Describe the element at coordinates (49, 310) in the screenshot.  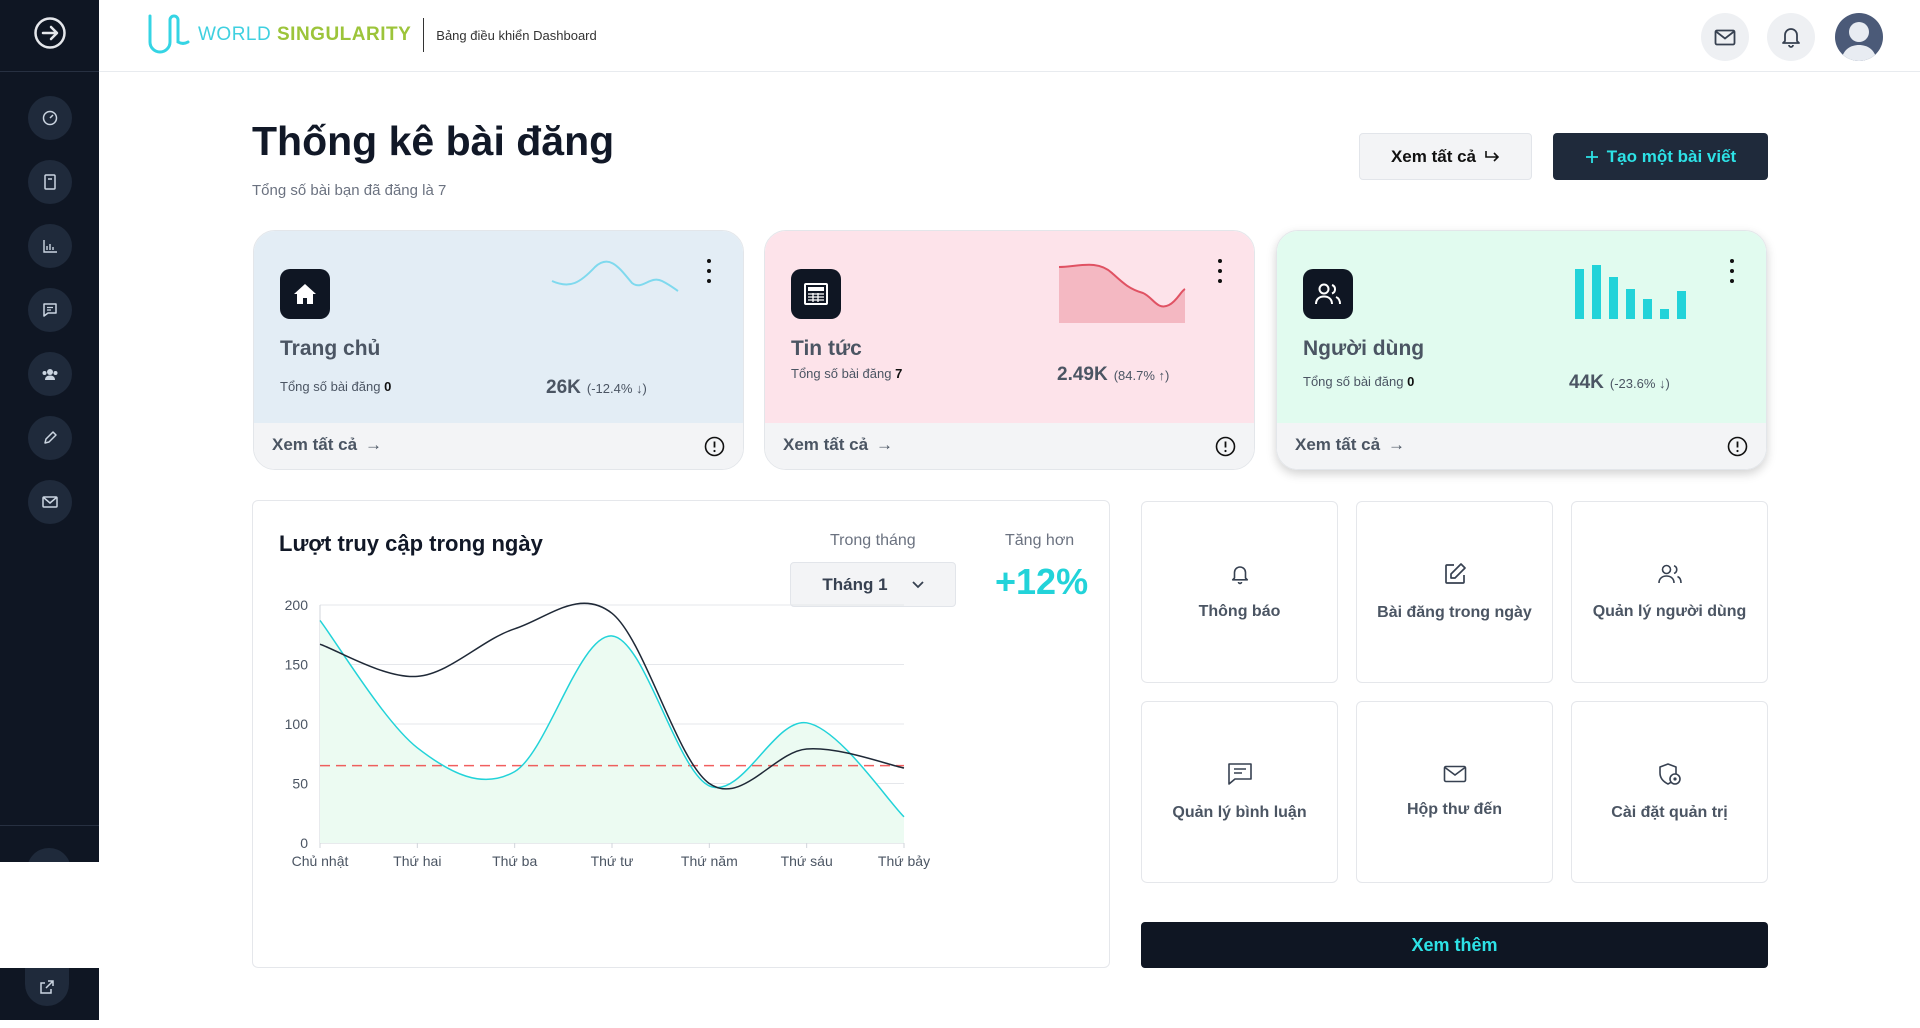
I see `nav-comments` at that location.